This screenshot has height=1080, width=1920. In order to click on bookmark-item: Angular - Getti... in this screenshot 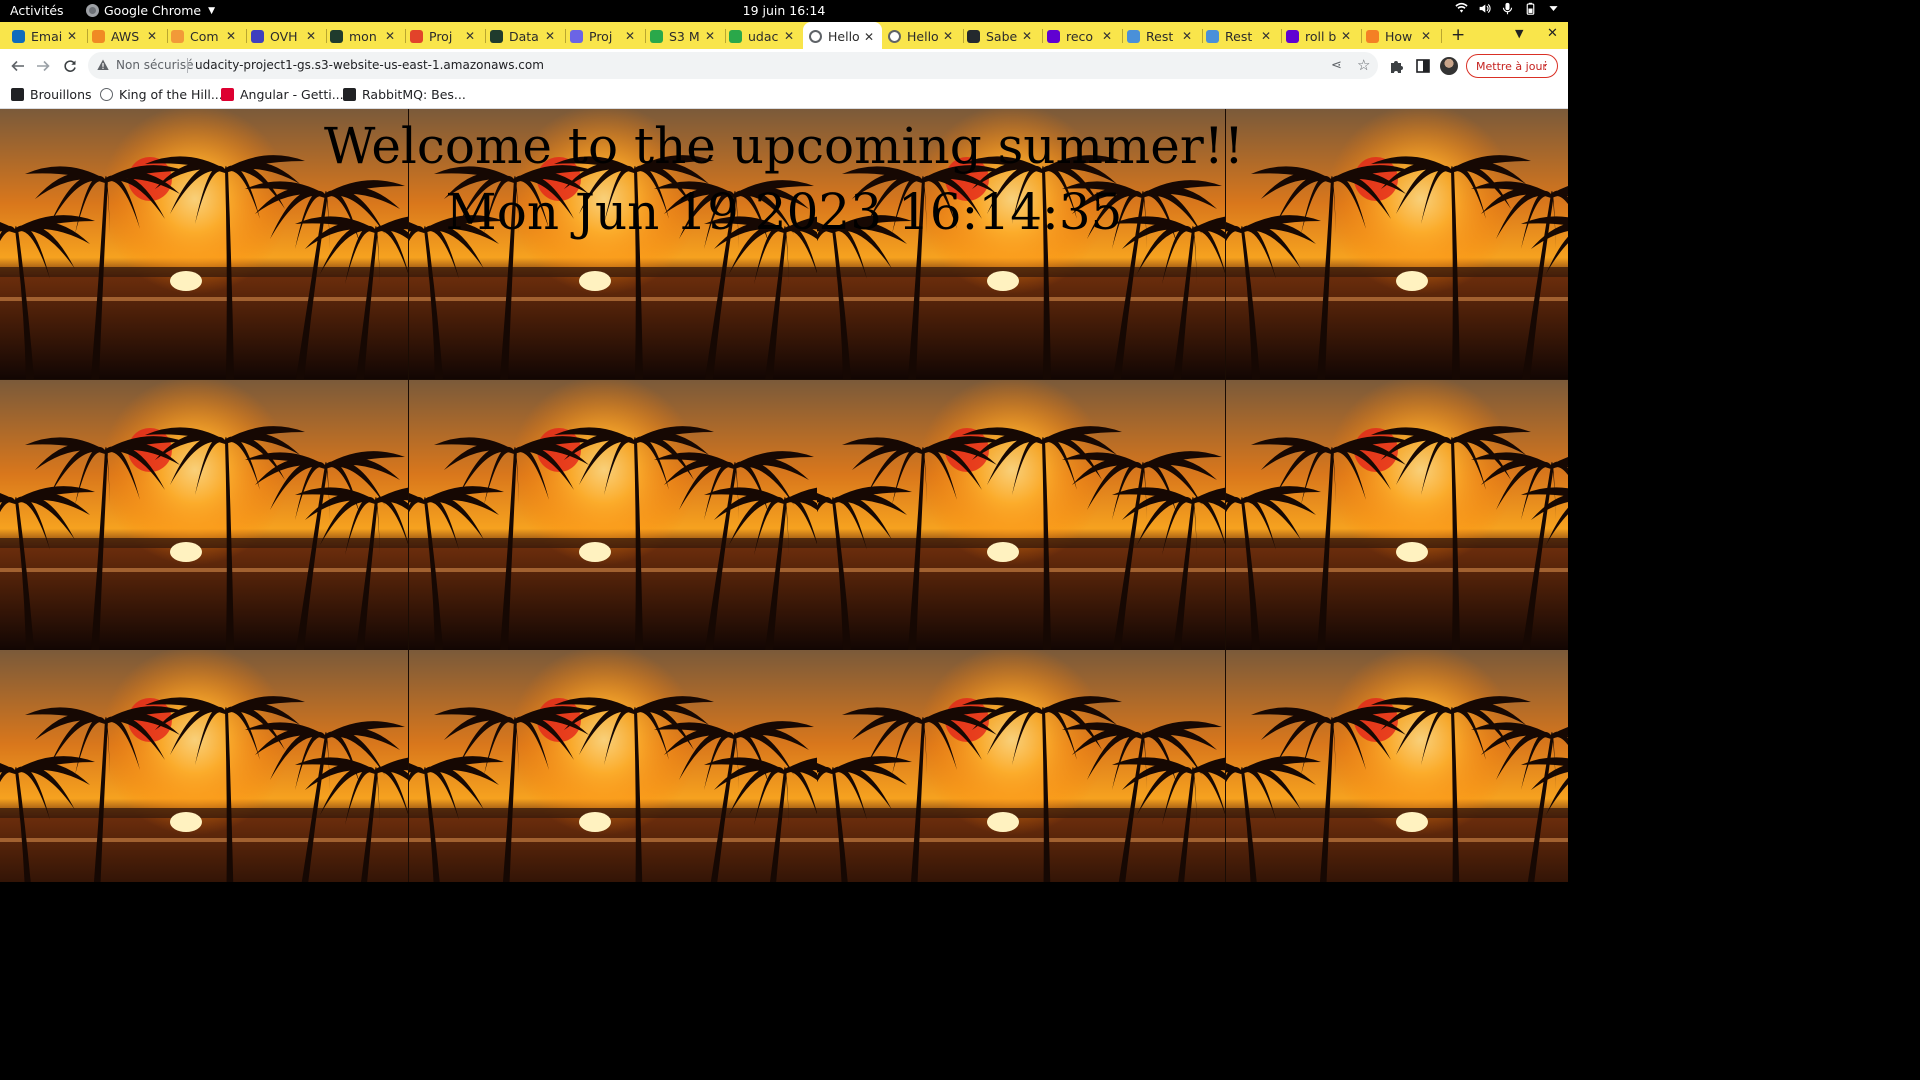, I will do `click(282, 94)`.